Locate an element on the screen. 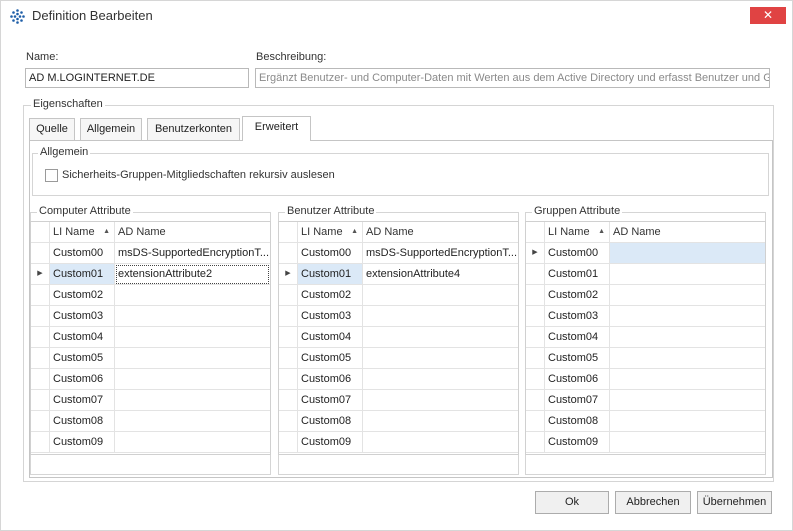 The width and height of the screenshot is (793, 531). table-row: ▶ Custom01 extensionAttribute2 is located at coordinates (150, 274).